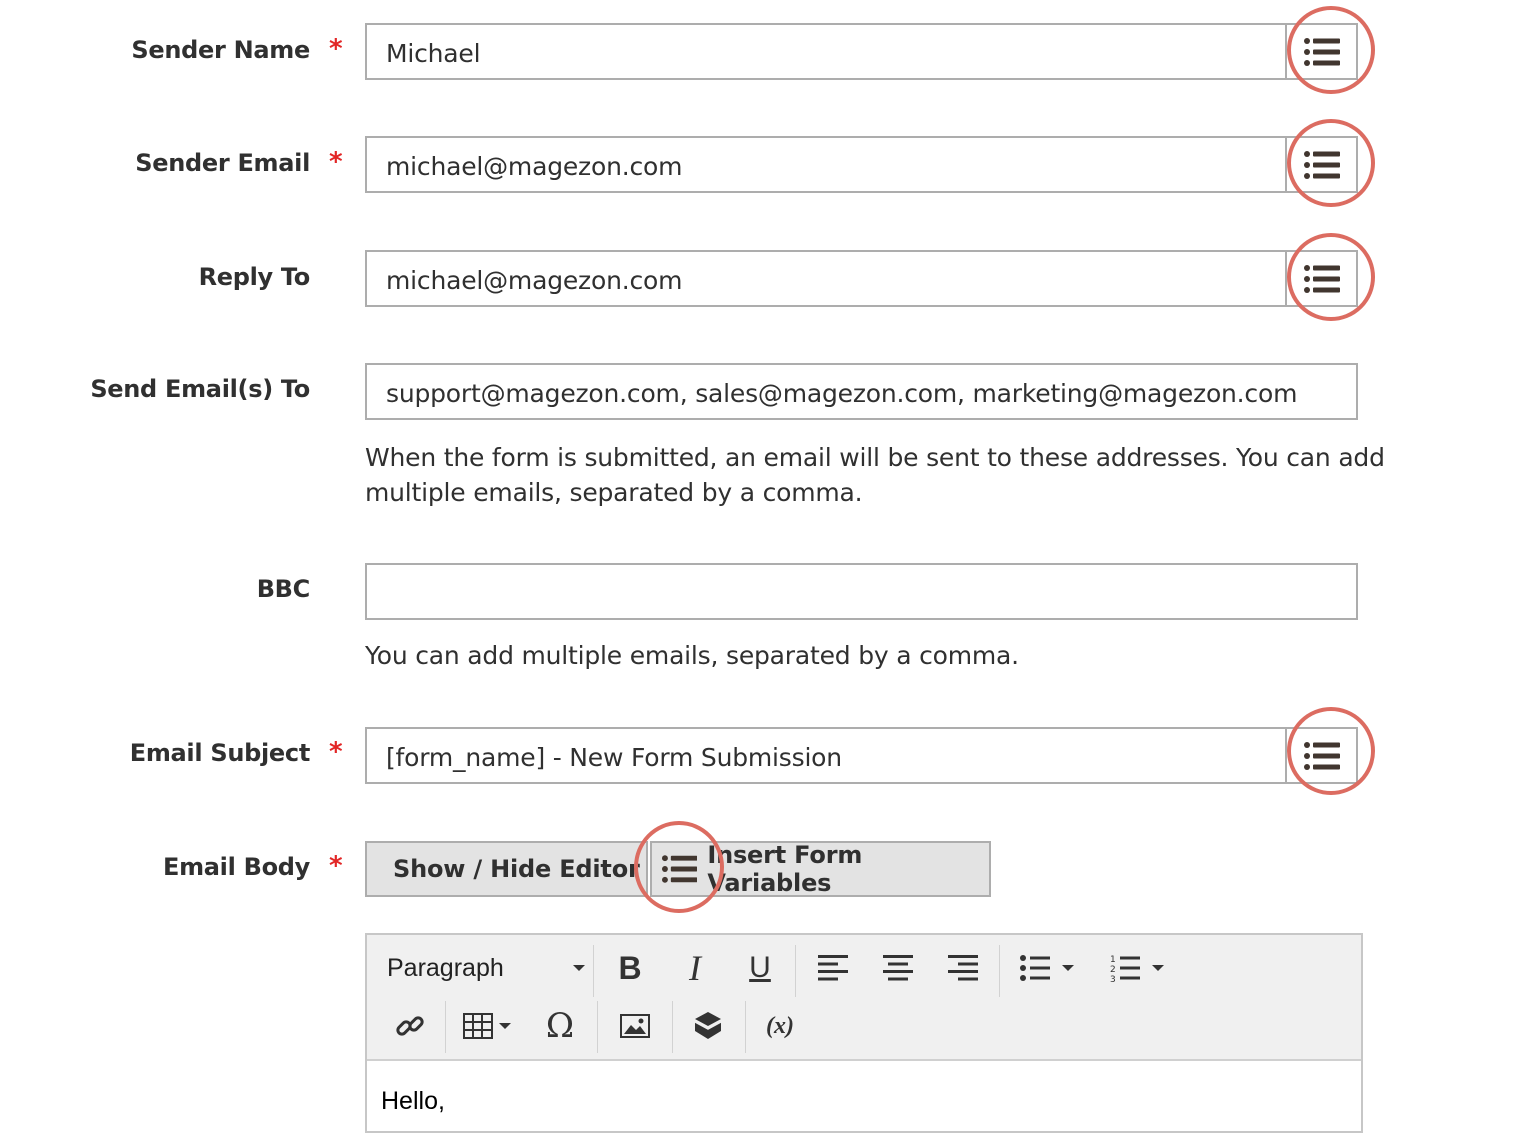  I want to click on table-button, so click(487, 1026).